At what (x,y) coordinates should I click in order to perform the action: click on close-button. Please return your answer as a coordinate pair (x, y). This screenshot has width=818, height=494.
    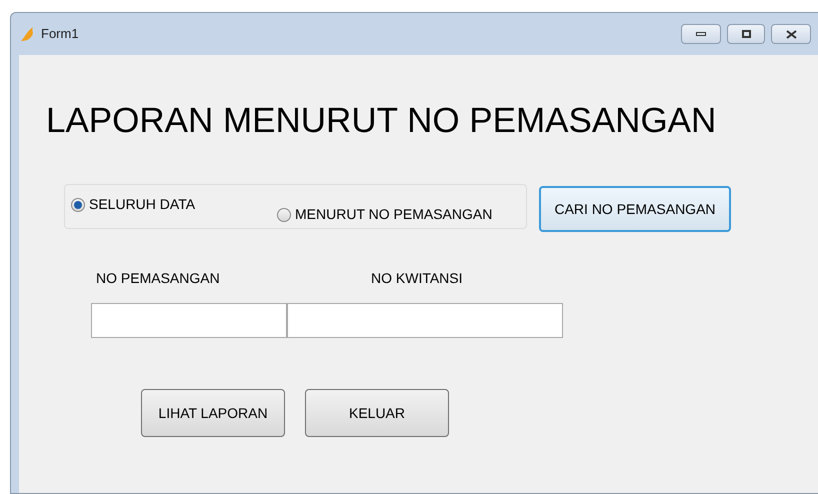
    Looking at the image, I should click on (791, 34).